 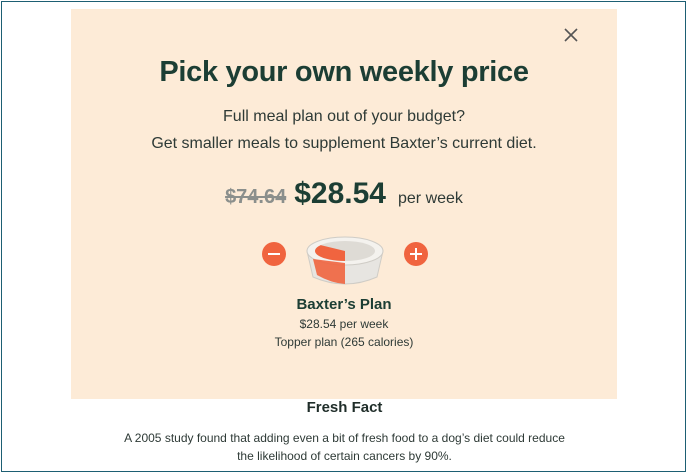 I want to click on plus-icon-vertical, so click(x=416, y=254).